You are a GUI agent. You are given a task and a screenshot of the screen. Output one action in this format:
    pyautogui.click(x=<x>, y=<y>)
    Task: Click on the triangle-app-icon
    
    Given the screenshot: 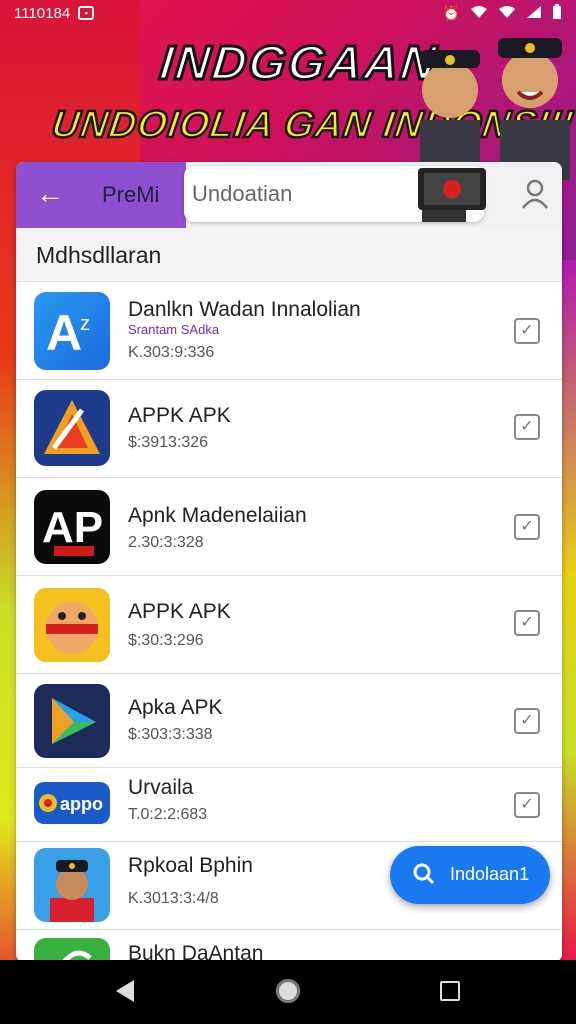 What is the action you would take?
    pyautogui.click(x=72, y=428)
    